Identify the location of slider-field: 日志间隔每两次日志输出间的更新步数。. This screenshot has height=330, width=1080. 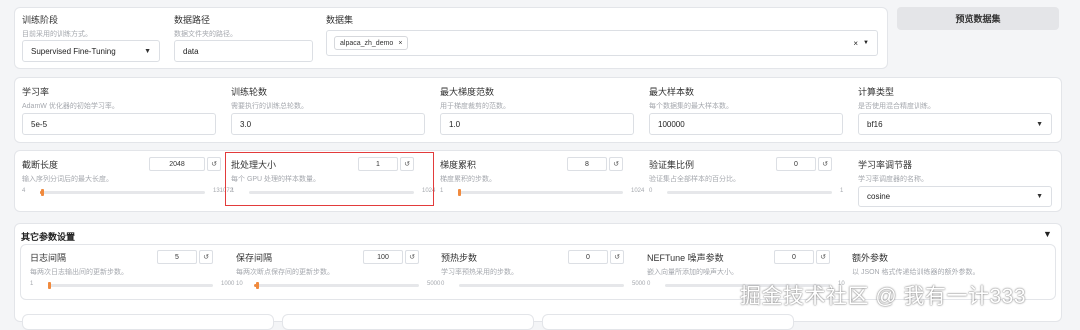
(79, 264).